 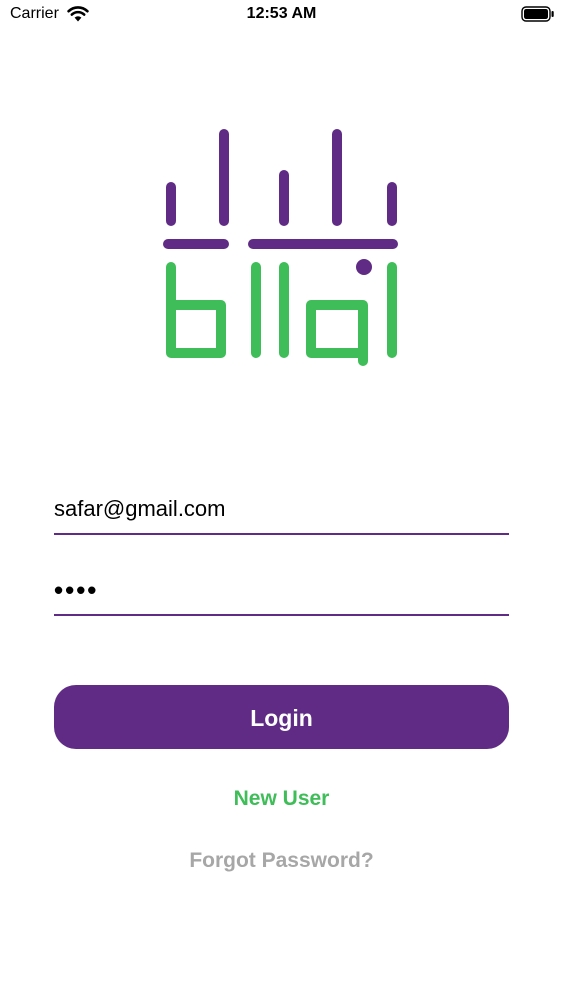 I want to click on status-bar: Carrier 12:53 AM, so click(x=281, y=15).